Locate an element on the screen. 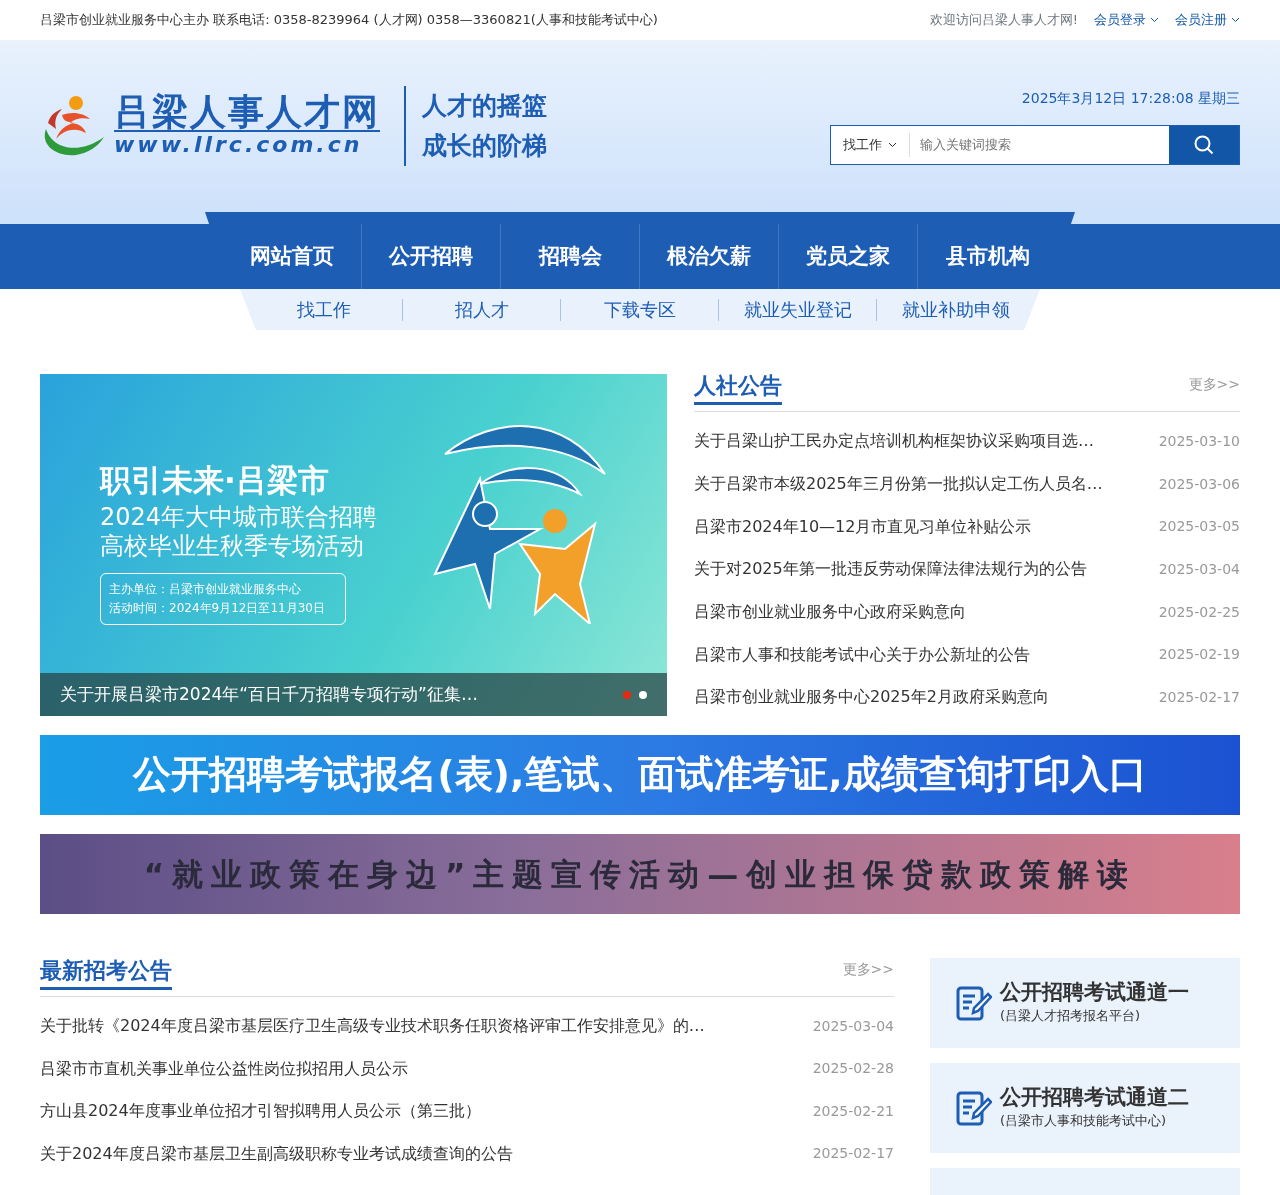 This screenshot has height=1195, width=1280. nav-tab: 县市机构 is located at coordinates (987, 256).